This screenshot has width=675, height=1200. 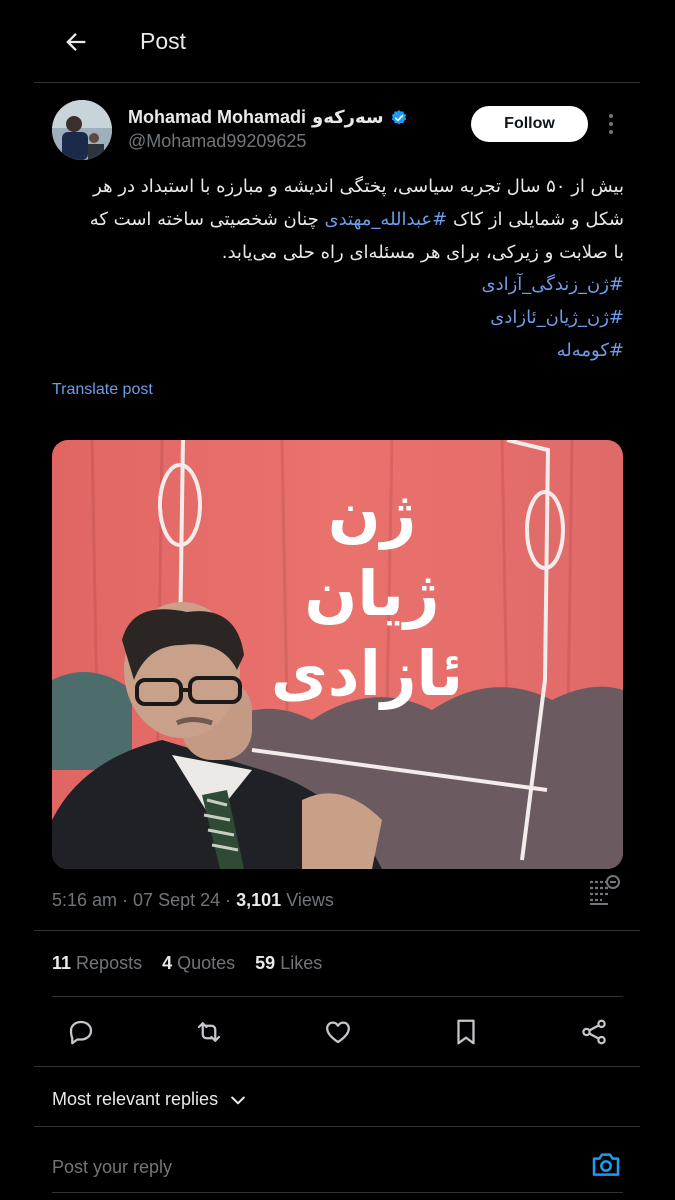 What do you see at coordinates (337, 1066) in the screenshot?
I see `actions-divider` at bounding box center [337, 1066].